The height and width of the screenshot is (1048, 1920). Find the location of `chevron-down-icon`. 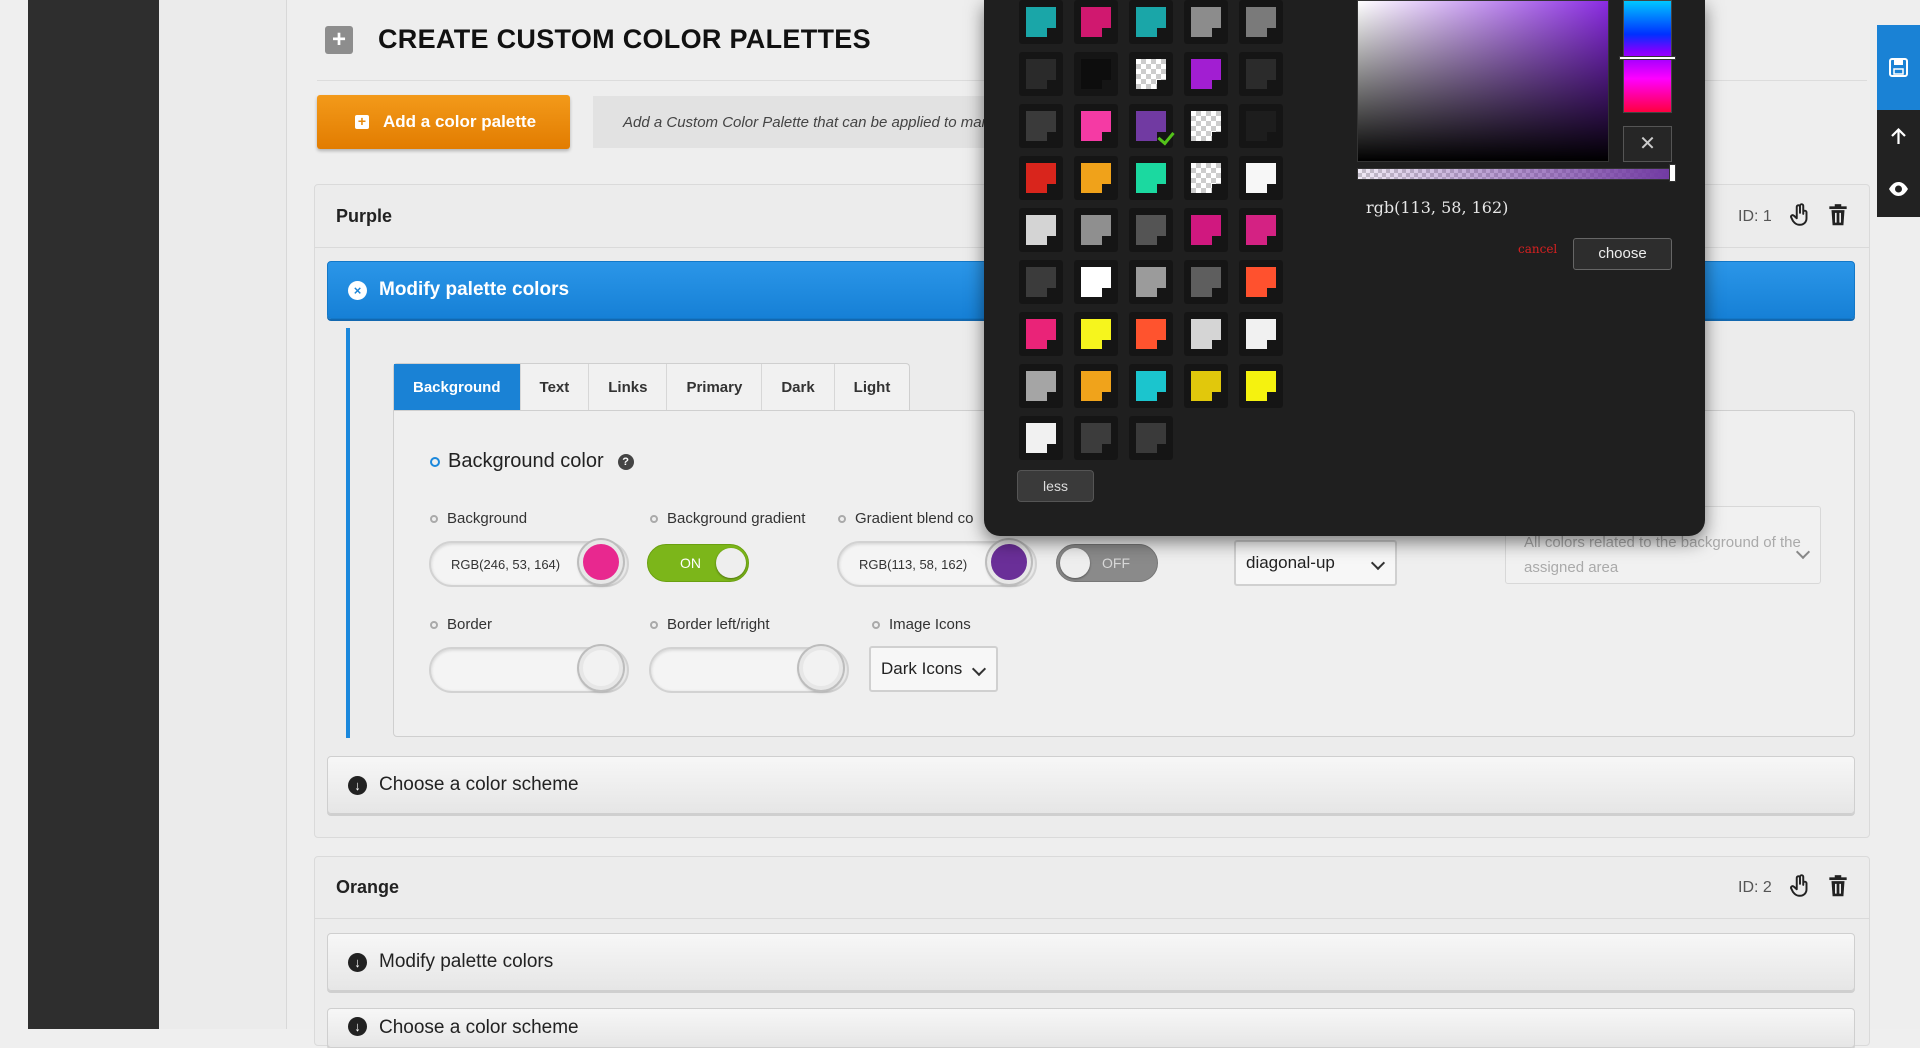

chevron-down-icon is located at coordinates (979, 669).